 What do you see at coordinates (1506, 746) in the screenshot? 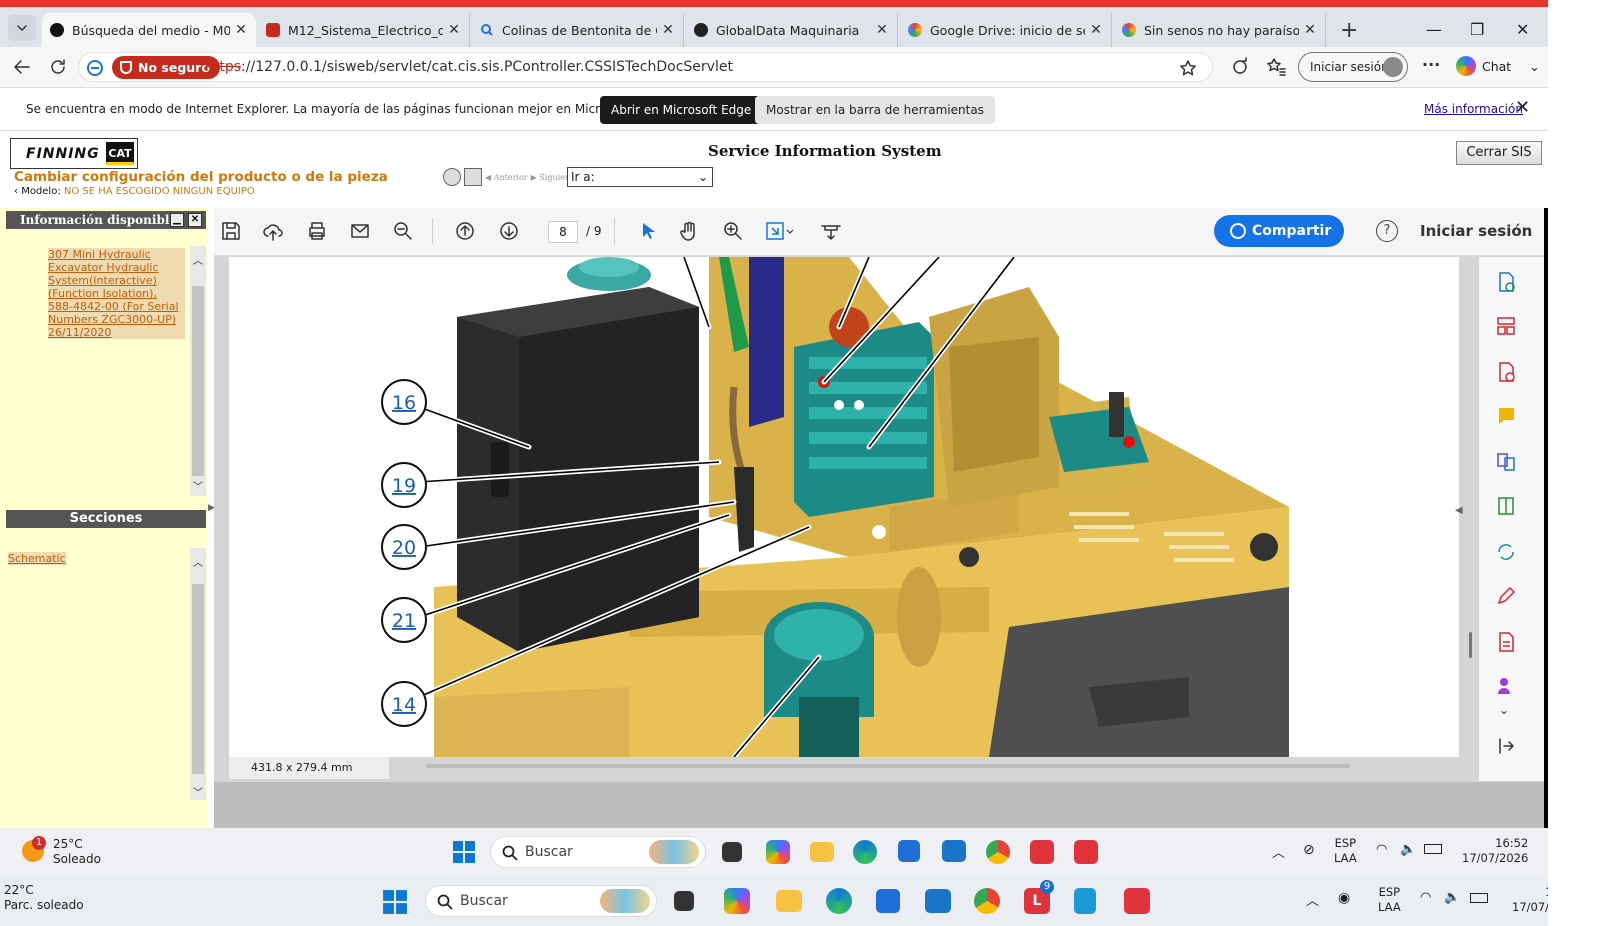
I see `collapse-panel-icon` at bounding box center [1506, 746].